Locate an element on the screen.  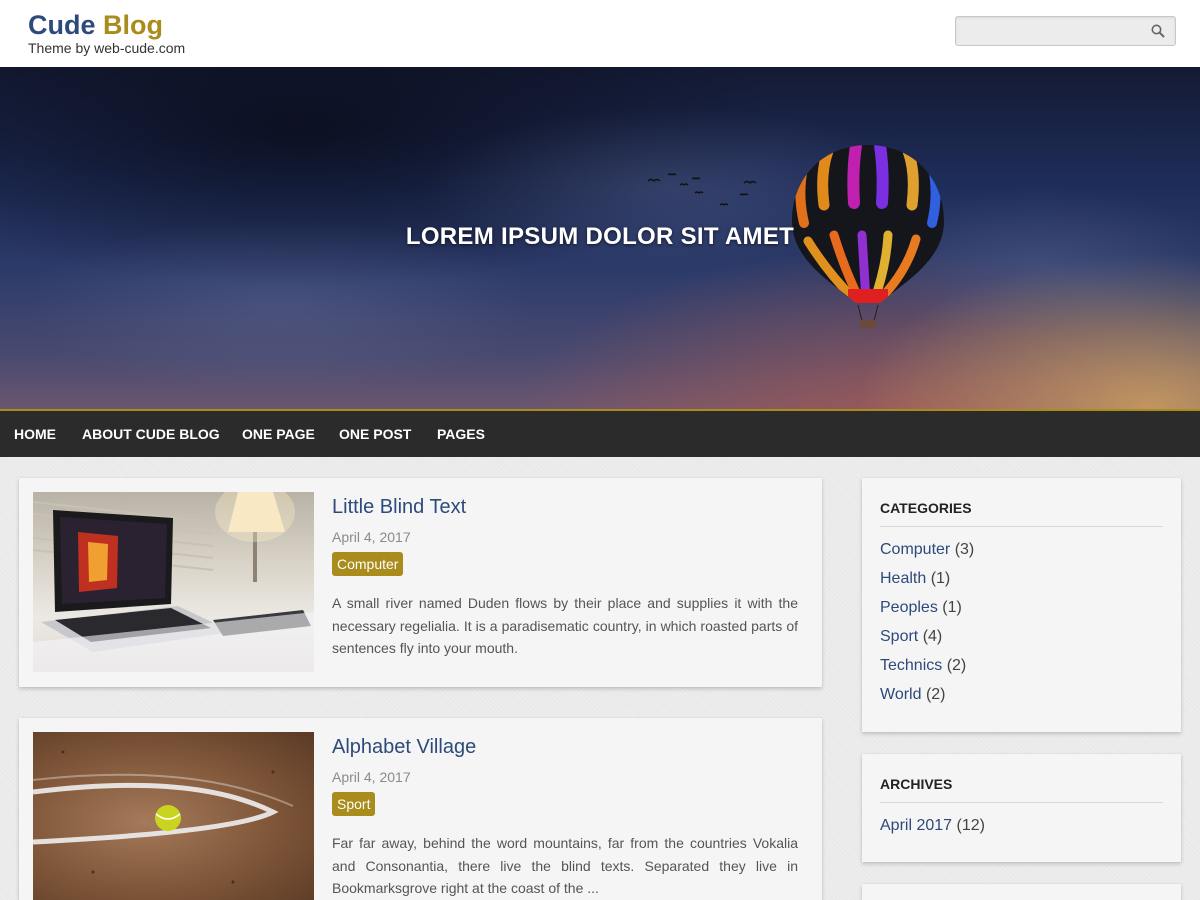
category-link-technics: Technics is located at coordinates (911, 665).